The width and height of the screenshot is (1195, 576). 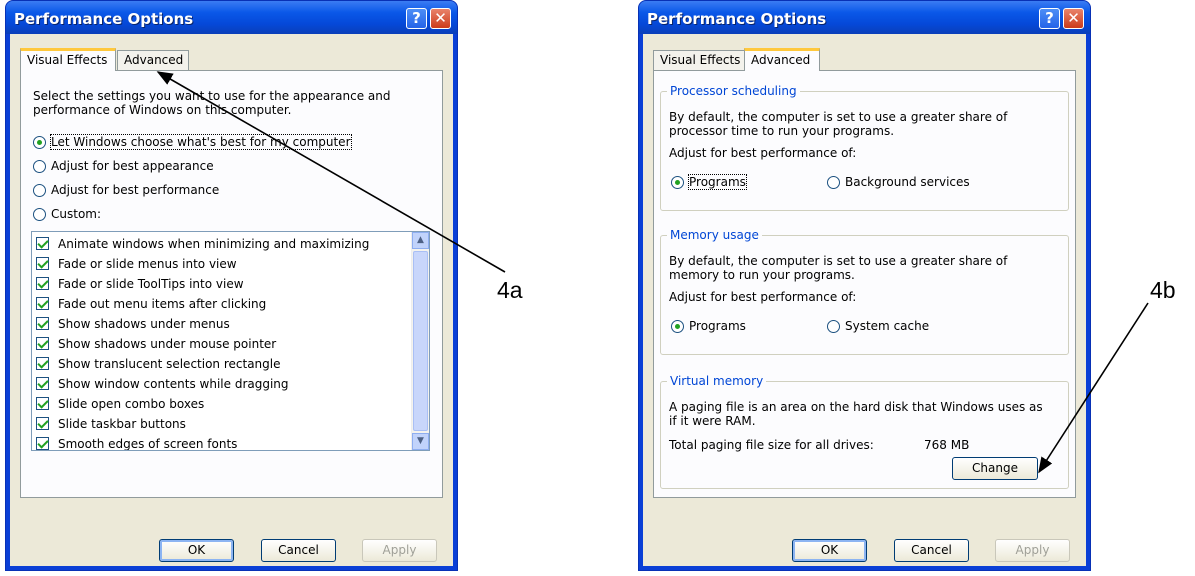 I want to click on tab-visual-effects: Visual Effects, so click(x=68, y=59).